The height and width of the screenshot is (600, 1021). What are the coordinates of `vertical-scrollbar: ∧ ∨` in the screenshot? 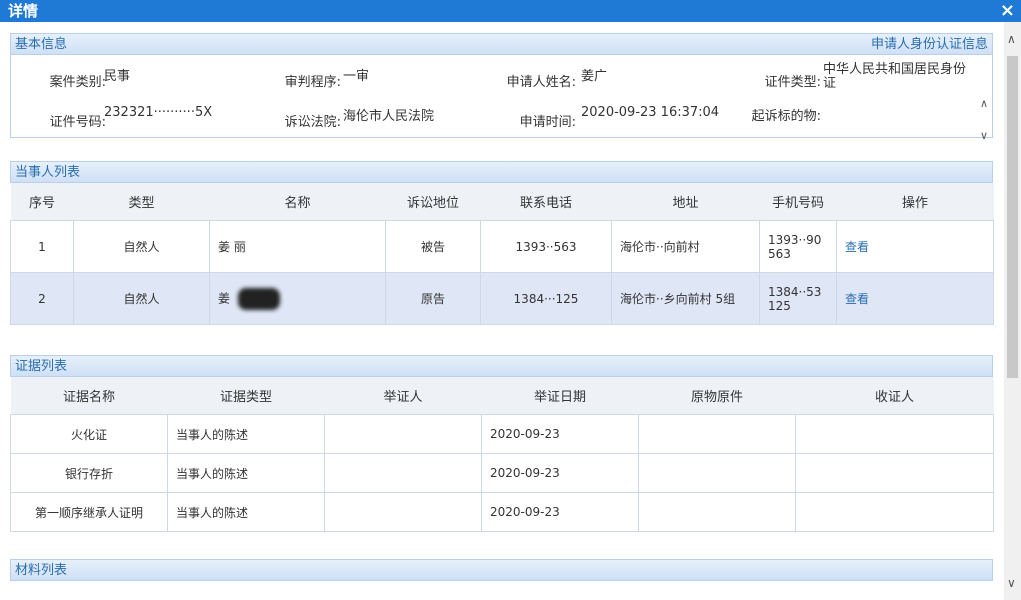 It's located at (1012, 311).